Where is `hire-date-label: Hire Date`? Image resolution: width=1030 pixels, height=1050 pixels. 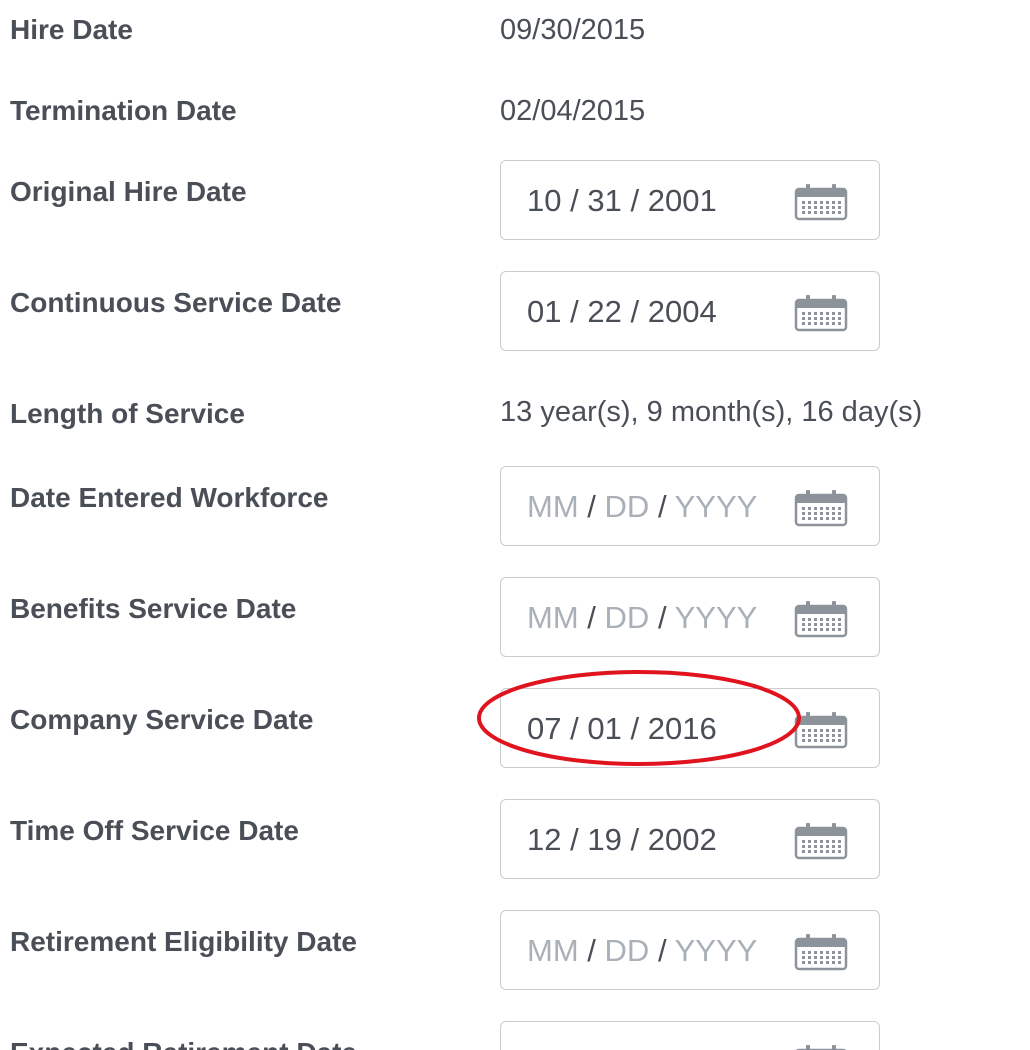
hire-date-label: Hire Date is located at coordinates (71, 29).